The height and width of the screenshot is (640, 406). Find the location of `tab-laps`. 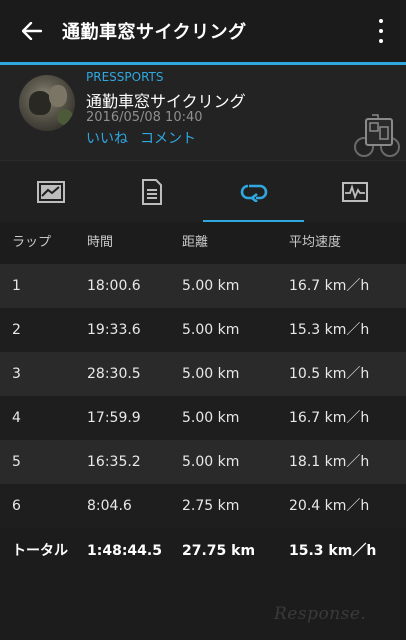

tab-laps is located at coordinates (253, 192).